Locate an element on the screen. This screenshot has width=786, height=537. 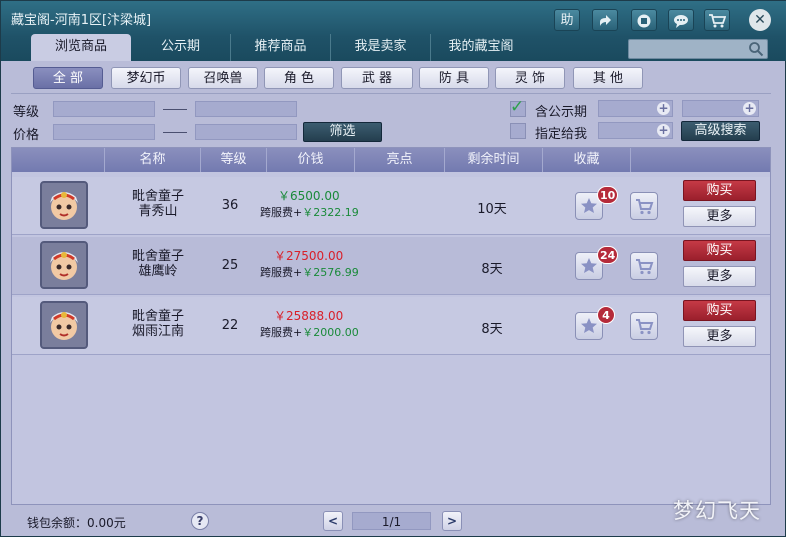
header-name: 名称 is located at coordinates (152, 160).